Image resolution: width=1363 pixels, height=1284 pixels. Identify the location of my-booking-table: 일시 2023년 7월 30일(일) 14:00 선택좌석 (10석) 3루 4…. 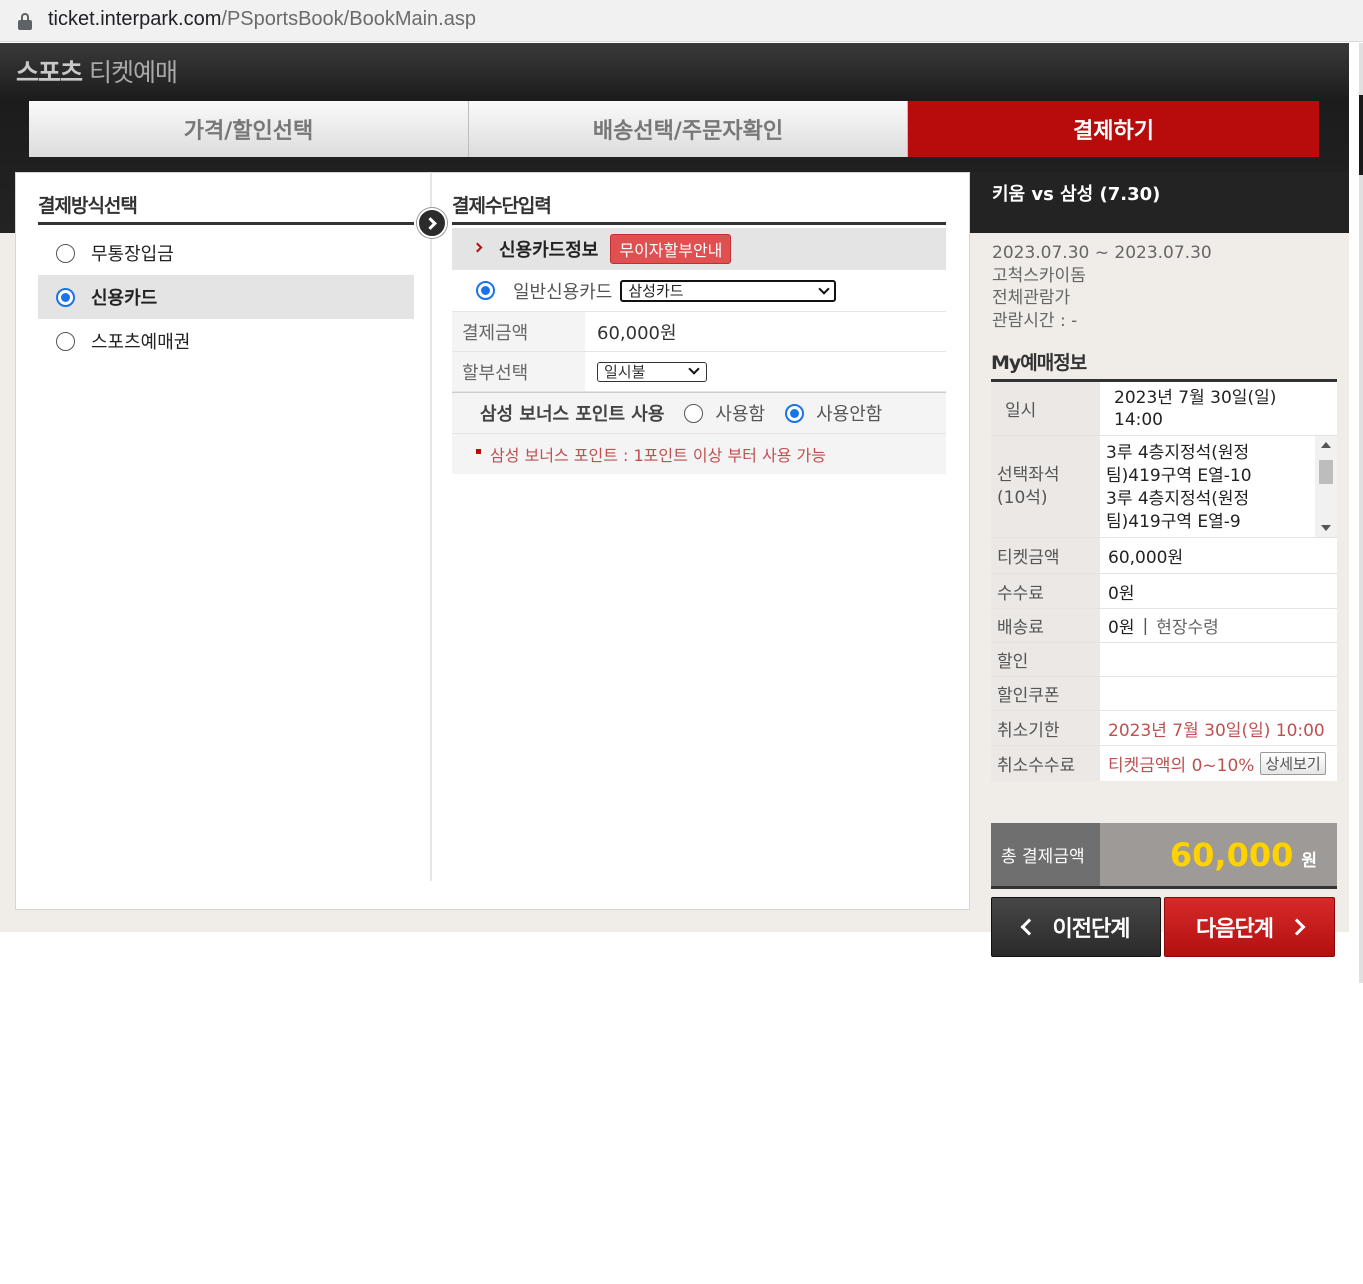
(1164, 580).